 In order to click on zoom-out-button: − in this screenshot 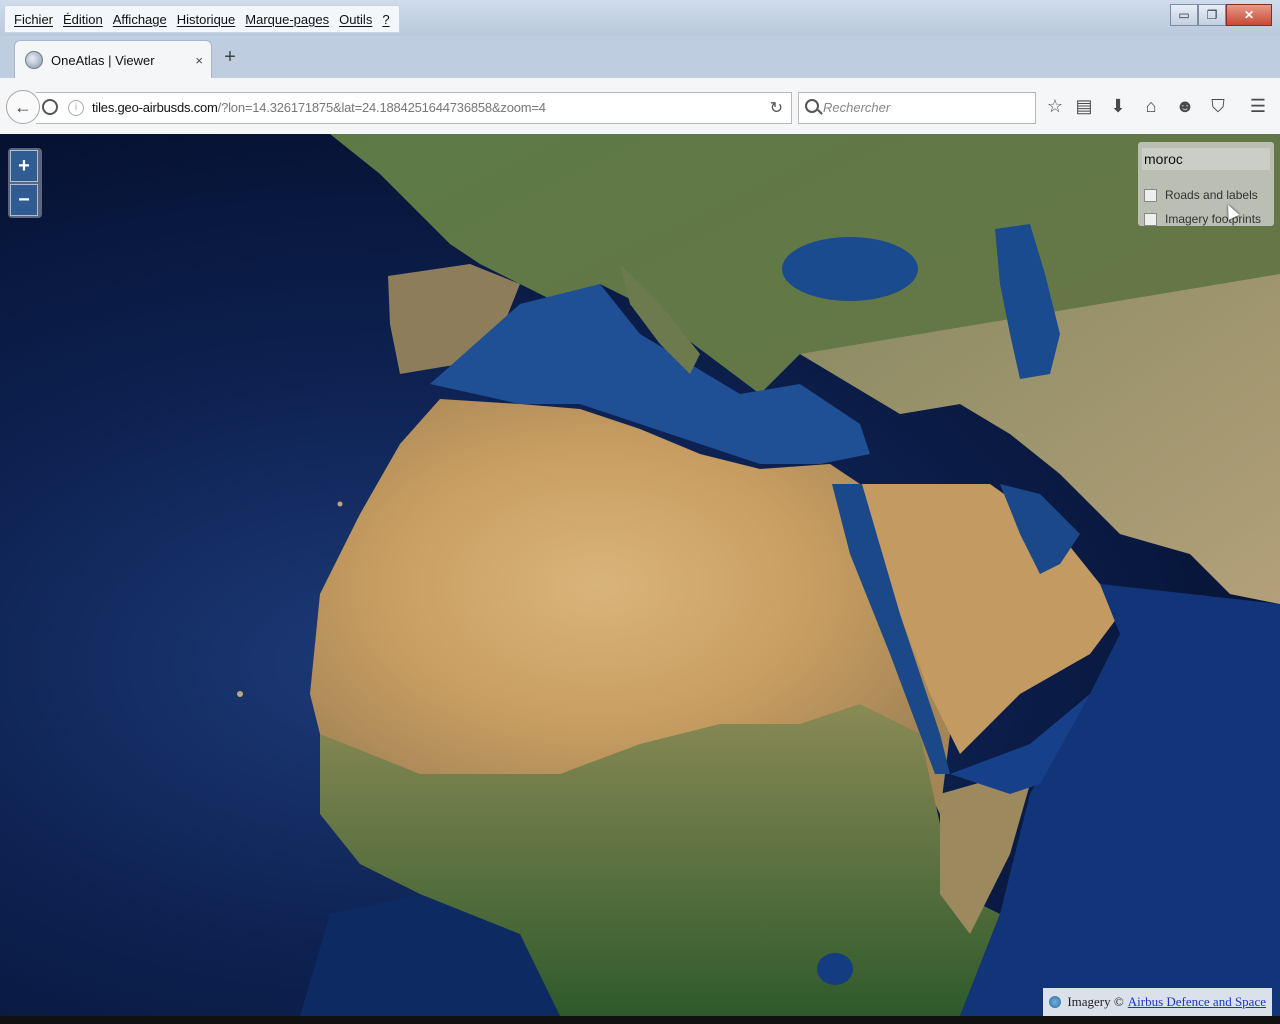, I will do `click(24, 200)`.